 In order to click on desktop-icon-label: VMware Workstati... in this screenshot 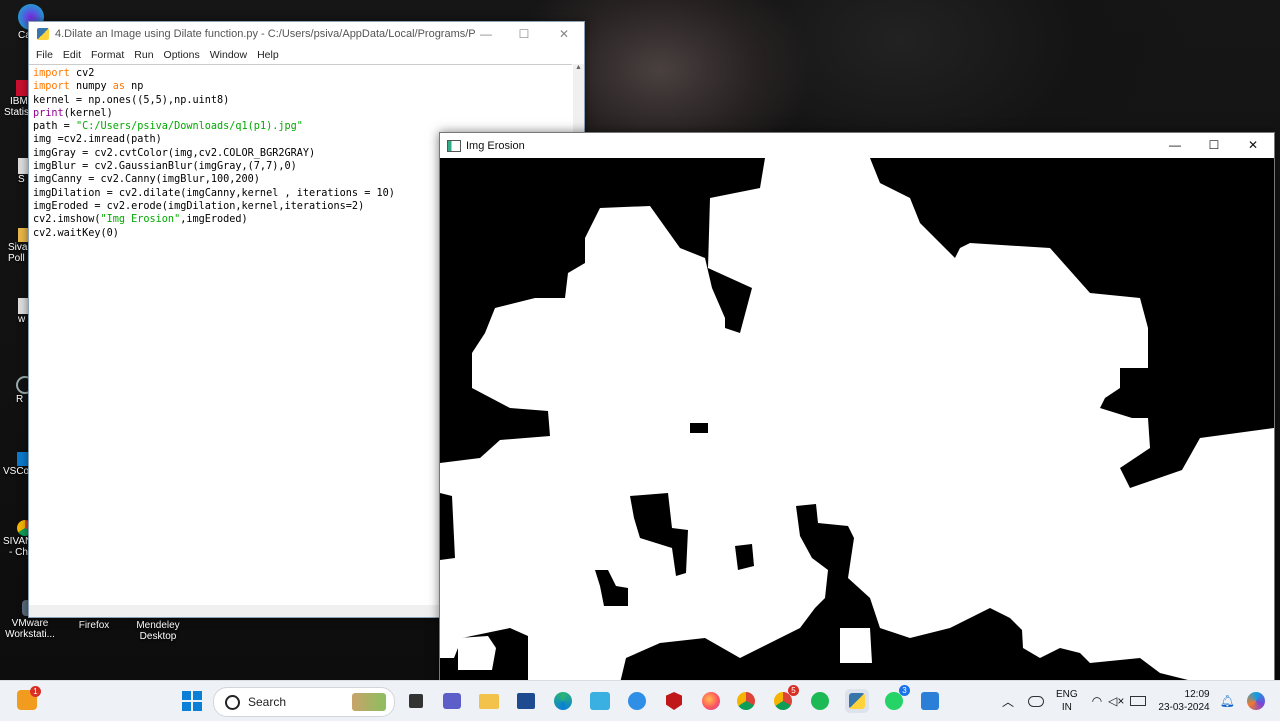, I will do `click(30, 629)`.